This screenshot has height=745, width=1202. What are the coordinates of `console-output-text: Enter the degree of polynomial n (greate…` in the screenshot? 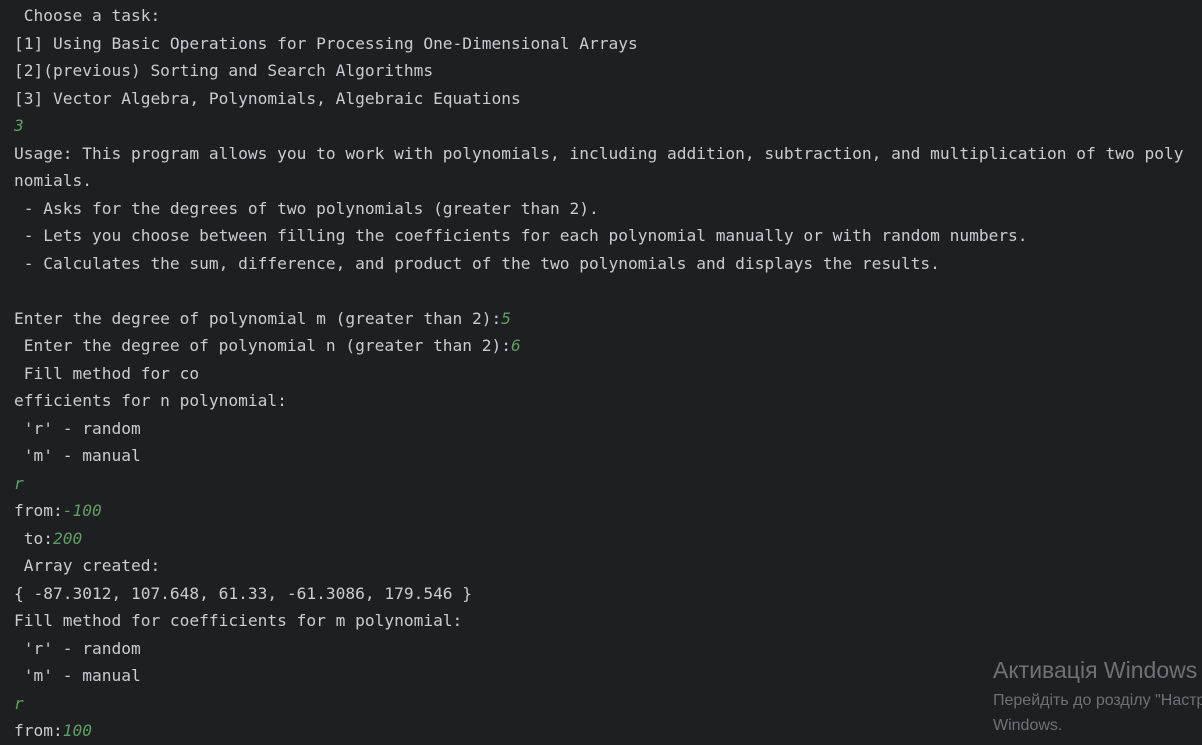 It's located at (263, 345).